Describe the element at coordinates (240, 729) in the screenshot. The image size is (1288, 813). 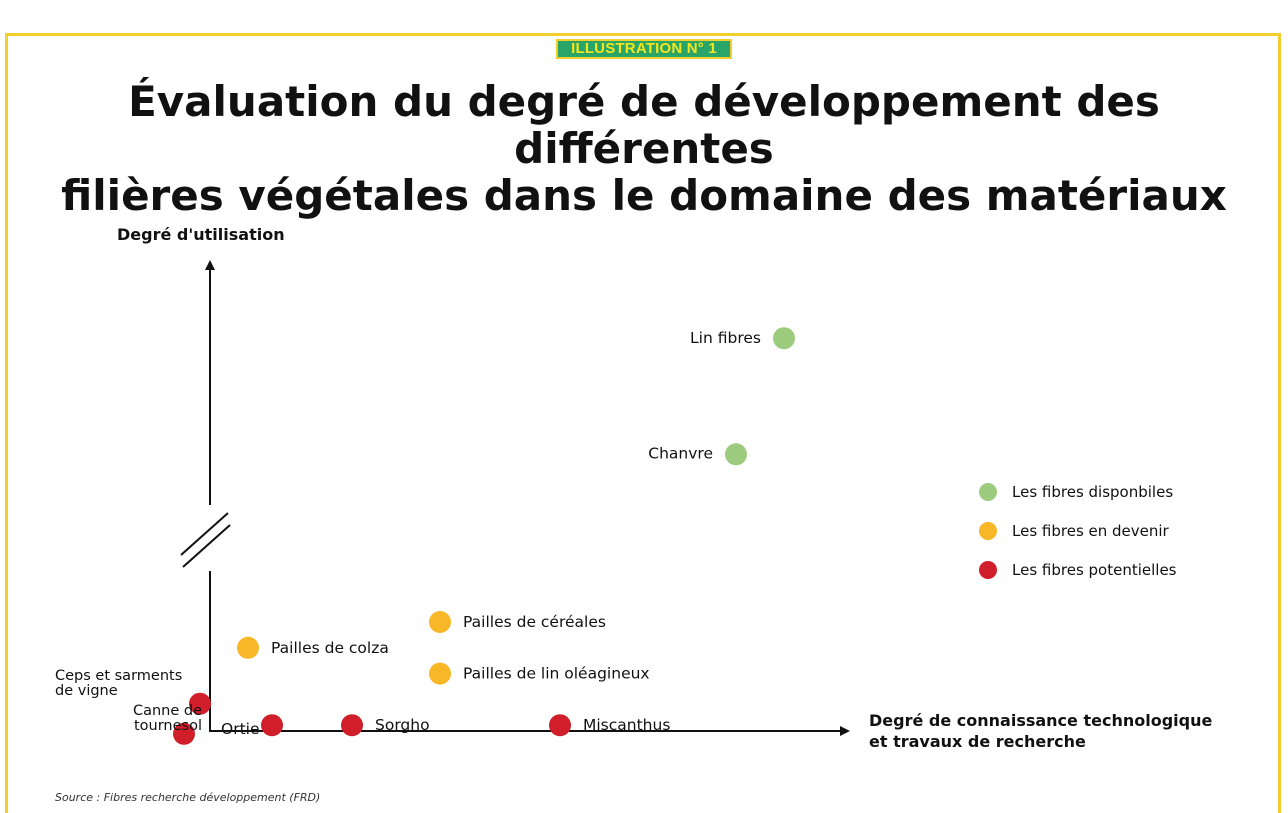
I see `data-point-label: Ortie` at that location.